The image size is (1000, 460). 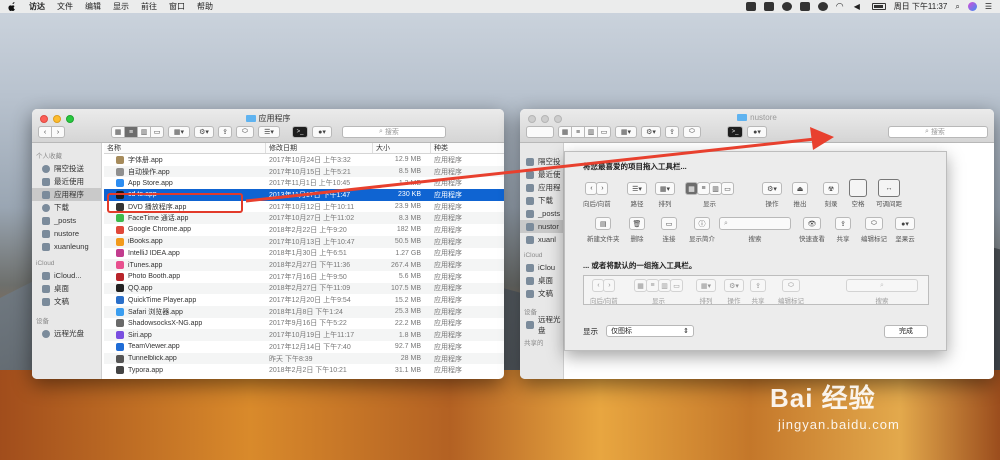 I want to click on dial-tray-icon, so click(x=822, y=6).